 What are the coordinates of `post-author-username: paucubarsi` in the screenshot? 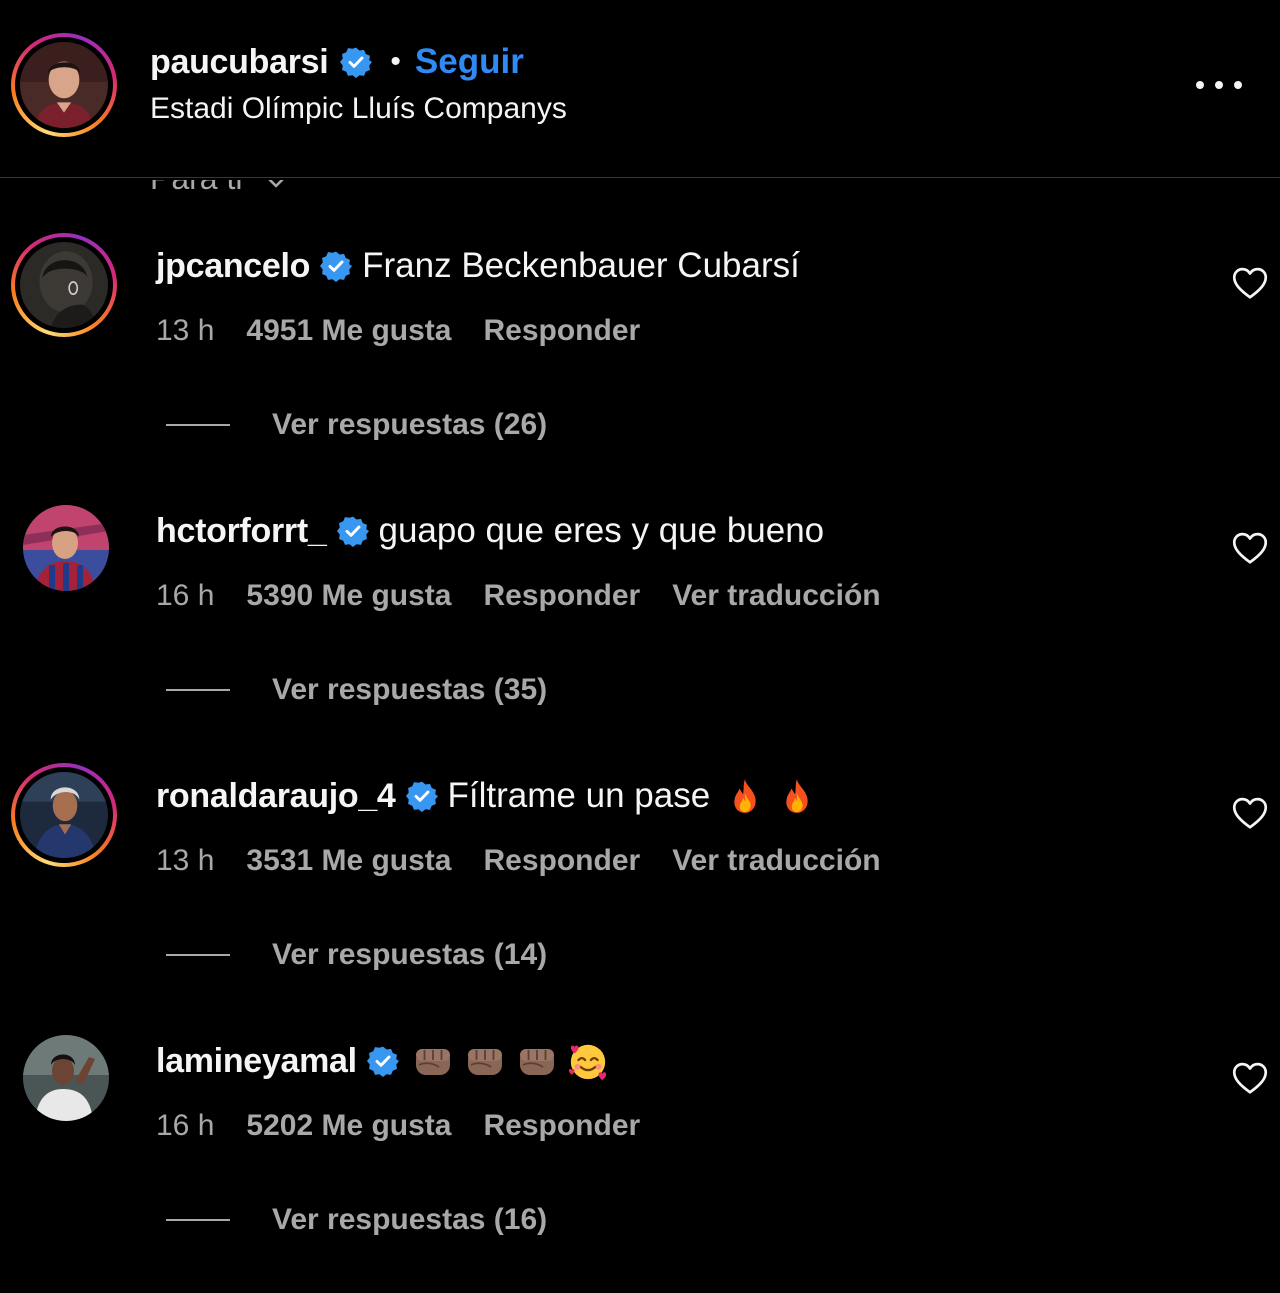 It's located at (239, 62).